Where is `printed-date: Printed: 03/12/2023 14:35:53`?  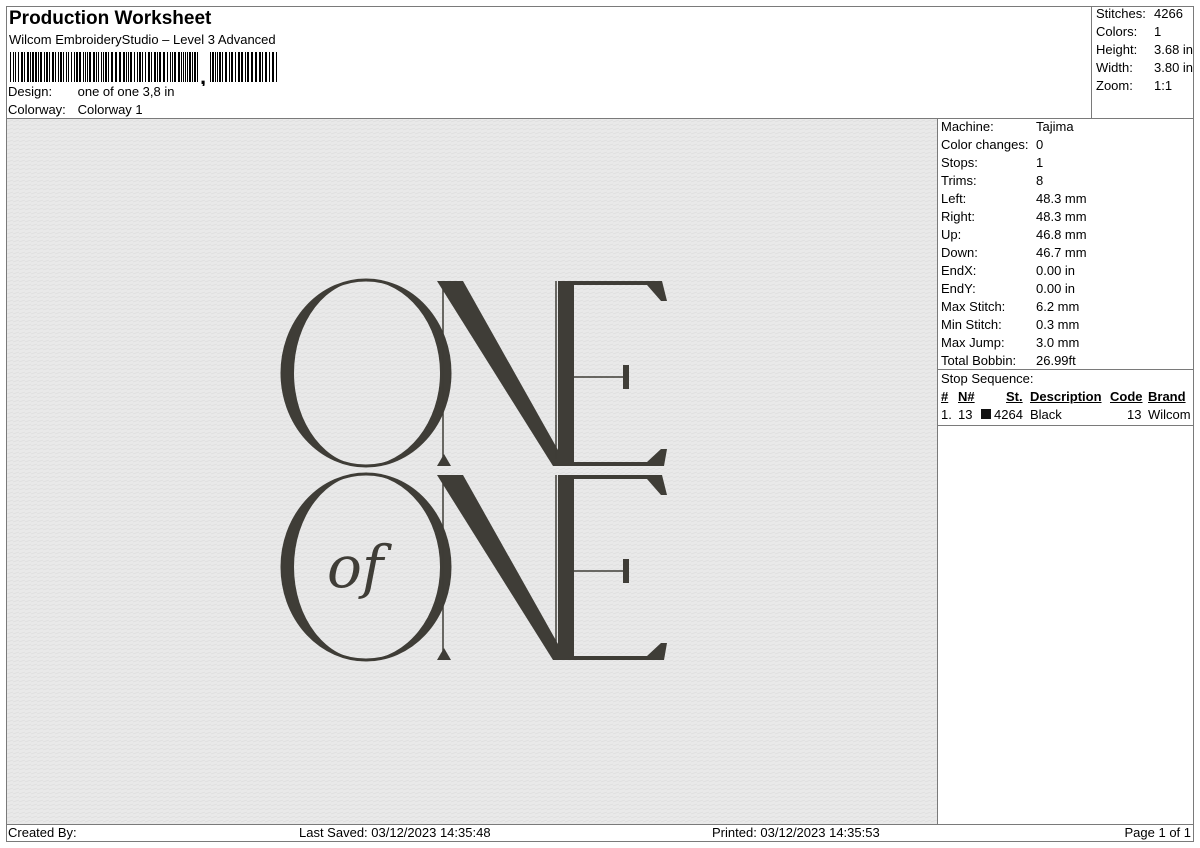
printed-date: Printed: 03/12/2023 14:35:53 is located at coordinates (796, 832).